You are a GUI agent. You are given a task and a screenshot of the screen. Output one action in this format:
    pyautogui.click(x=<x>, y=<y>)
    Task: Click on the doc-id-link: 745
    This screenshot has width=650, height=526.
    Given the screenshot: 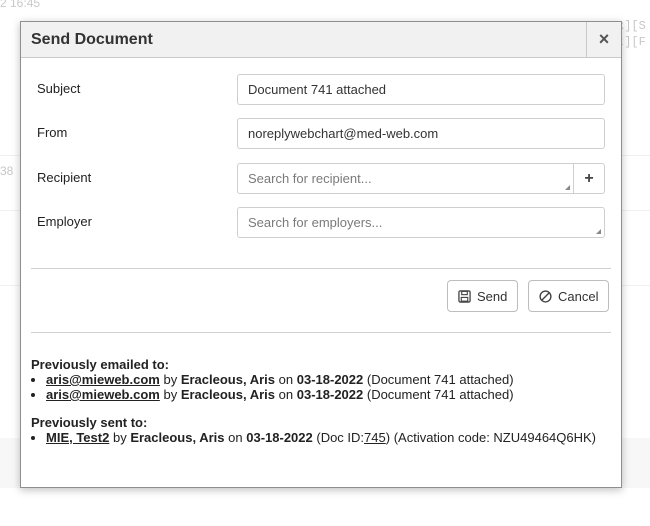 What is the action you would take?
    pyautogui.click(x=375, y=437)
    